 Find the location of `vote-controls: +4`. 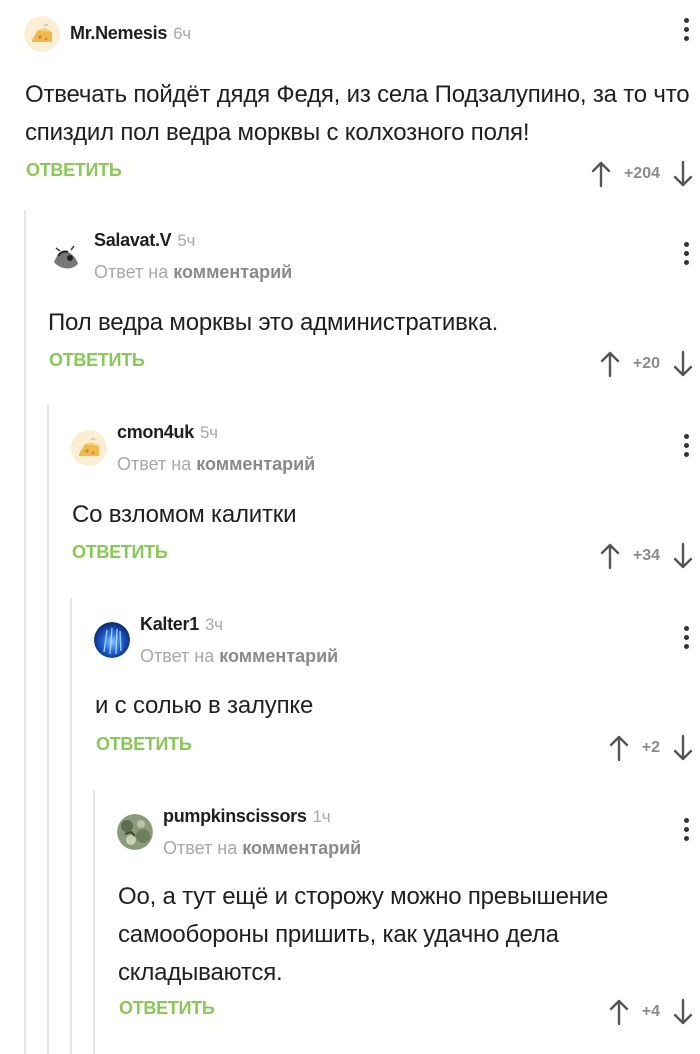

vote-controls: +4 is located at coordinates (651, 1012).